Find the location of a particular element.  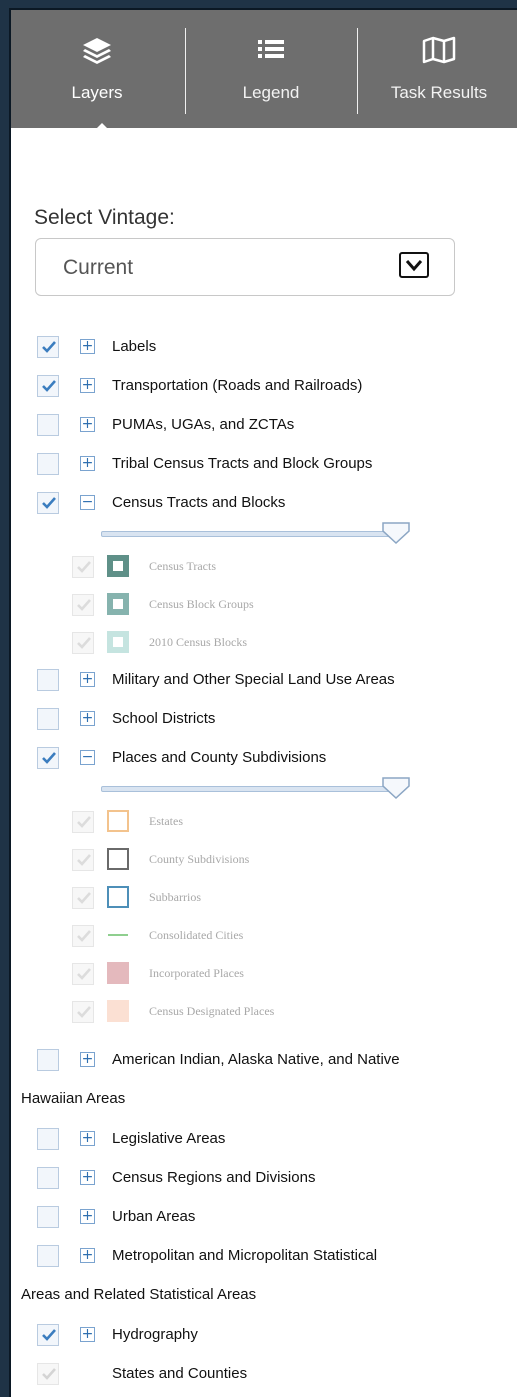

layer-row: + Transportation (Roads and Railroads) is located at coordinates (264, 387).